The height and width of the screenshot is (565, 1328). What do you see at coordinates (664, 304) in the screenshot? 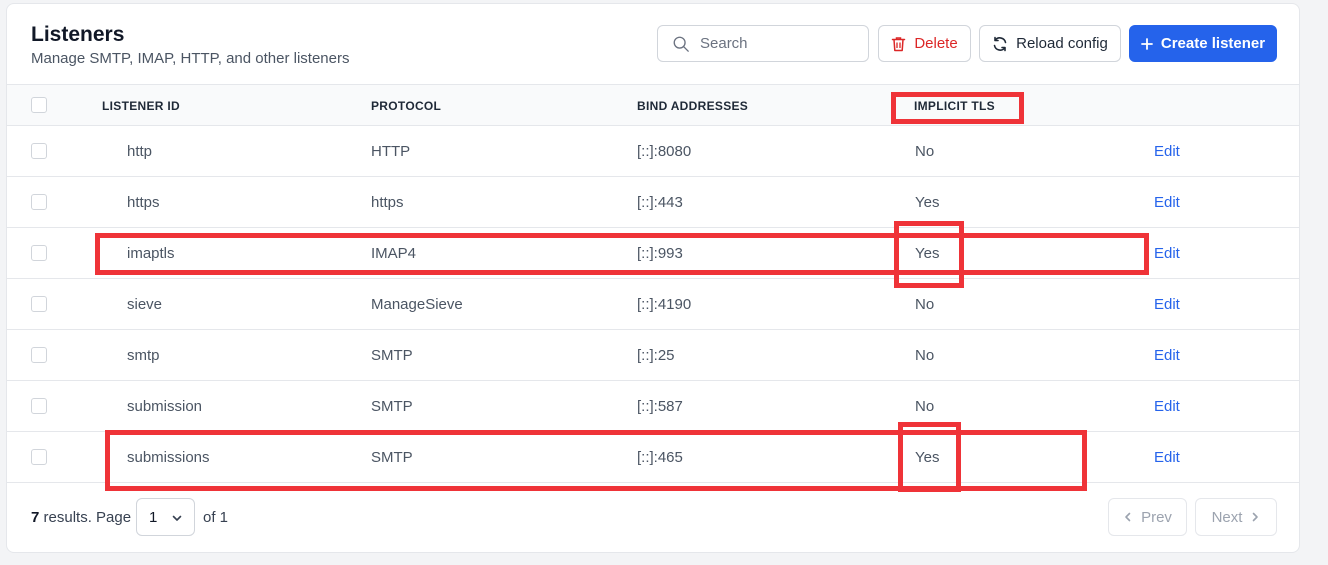
I see `bind-address-cell: [::]:4190` at bounding box center [664, 304].